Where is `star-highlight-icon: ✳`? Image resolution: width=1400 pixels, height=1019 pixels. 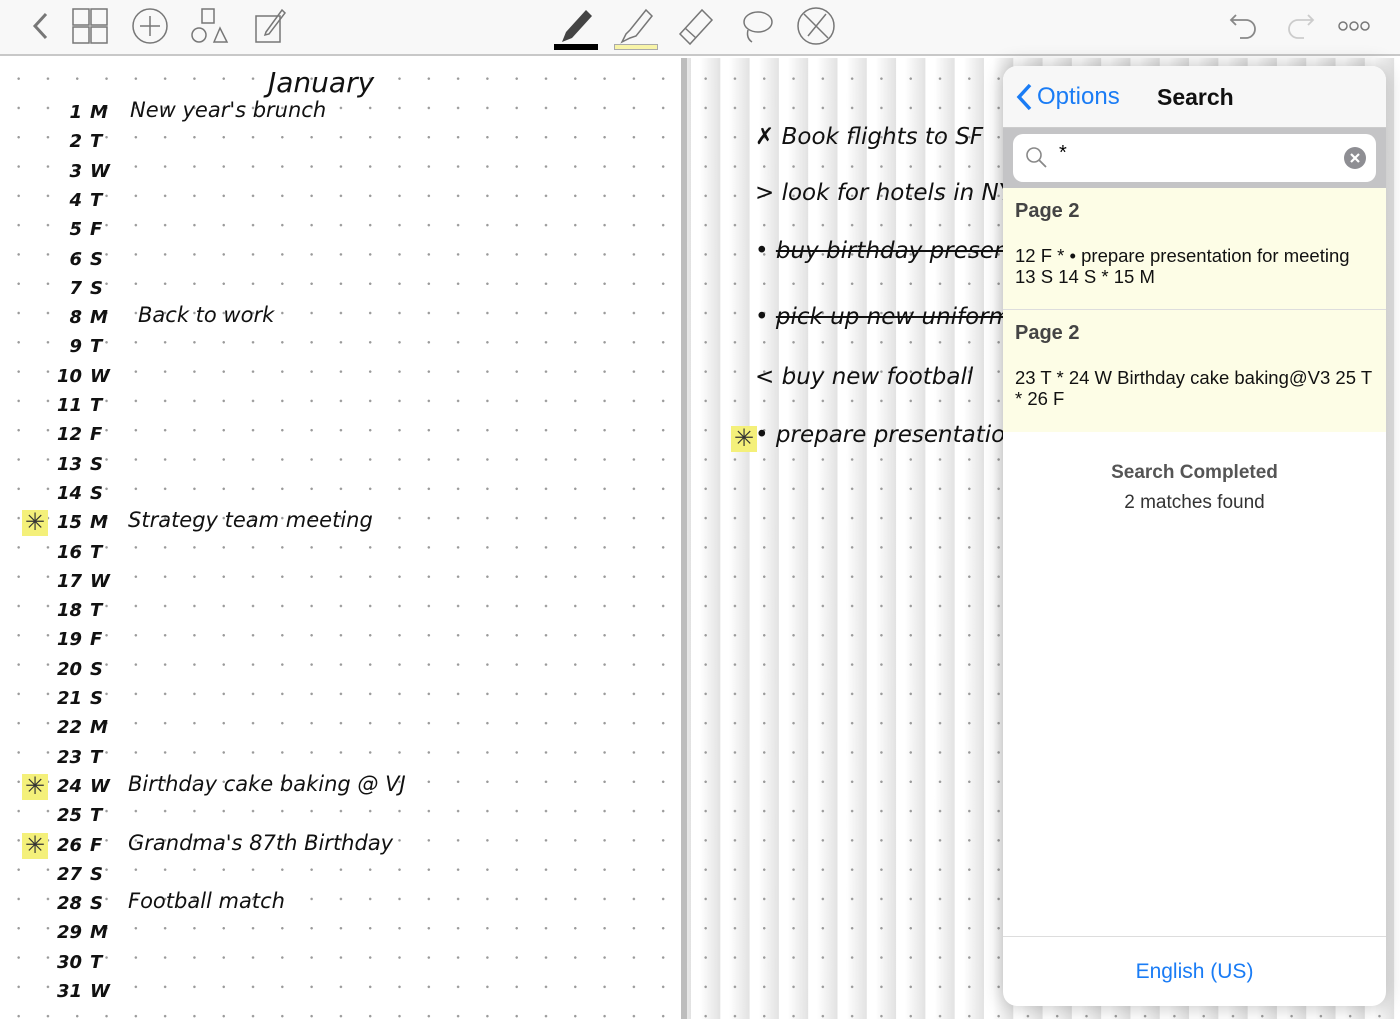
star-highlight-icon: ✳ is located at coordinates (744, 439).